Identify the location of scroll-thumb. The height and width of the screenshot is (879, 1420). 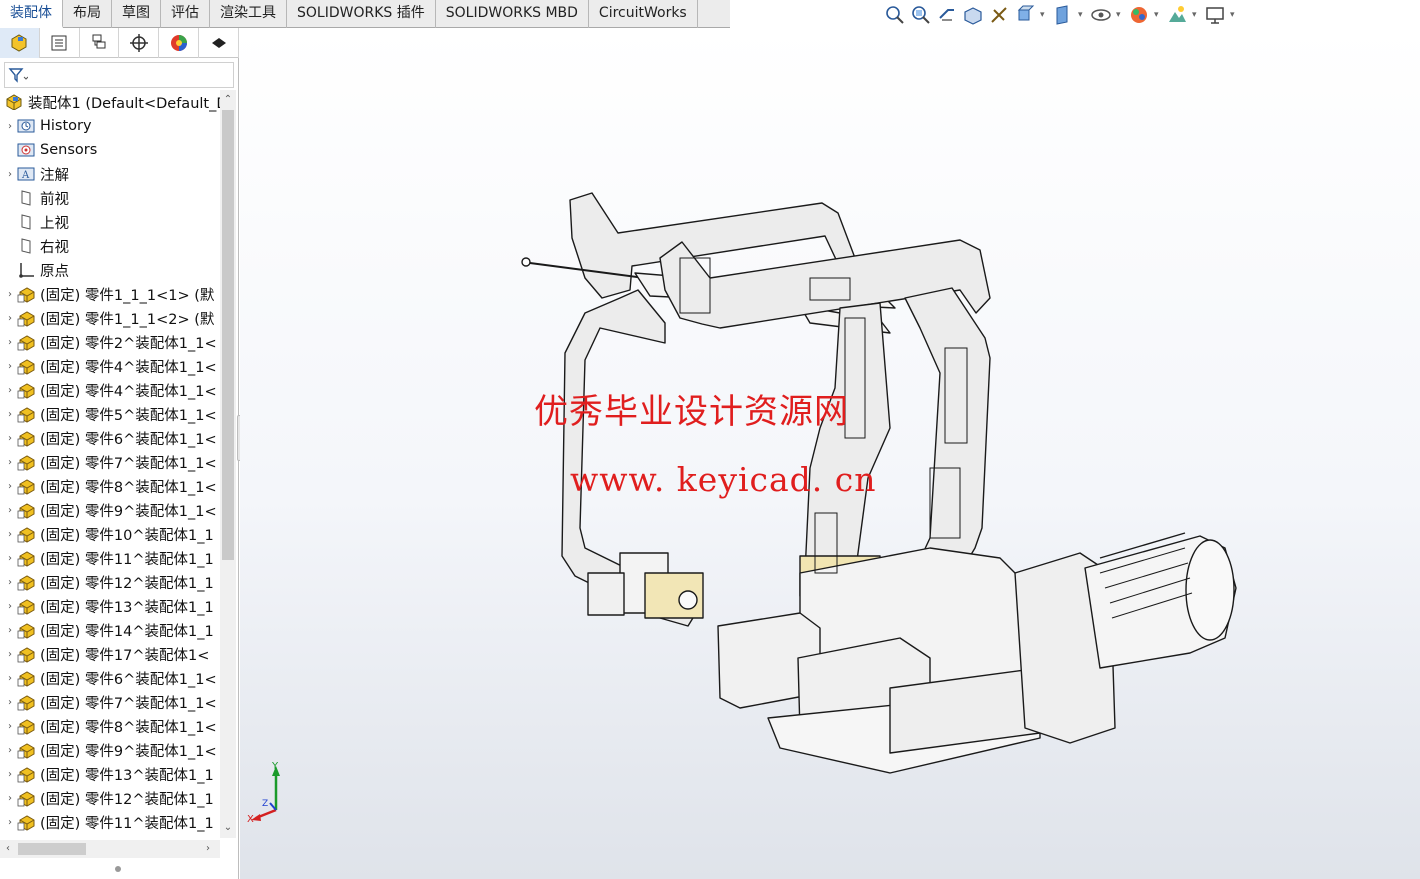
(228, 335).